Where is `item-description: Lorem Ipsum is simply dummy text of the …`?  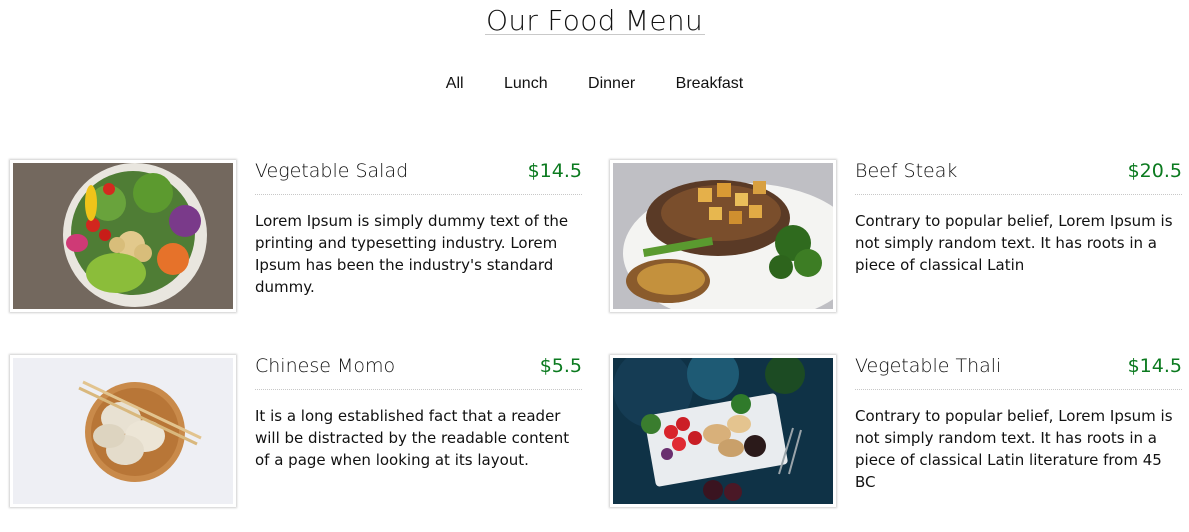
item-description: Lorem Ipsum is simply dummy text of the … is located at coordinates (412, 254).